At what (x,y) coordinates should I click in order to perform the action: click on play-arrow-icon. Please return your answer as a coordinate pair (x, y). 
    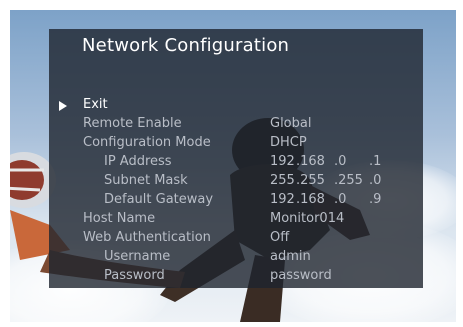
    Looking at the image, I should click on (63, 106).